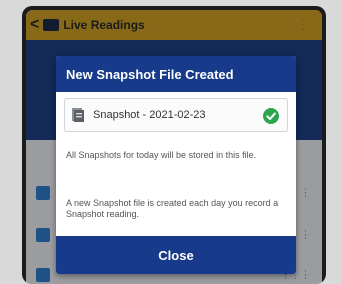 The width and height of the screenshot is (342, 284). I want to click on snapshot-file-row: Snapshot - 2021-02-23, so click(176, 115).